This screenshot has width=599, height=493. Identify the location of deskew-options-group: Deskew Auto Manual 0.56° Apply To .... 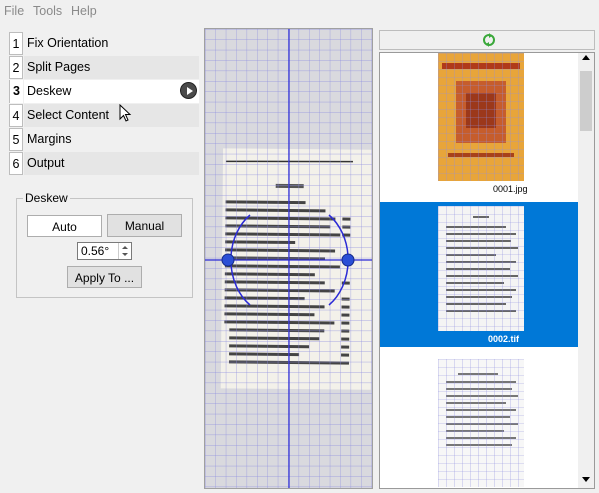
(104, 244).